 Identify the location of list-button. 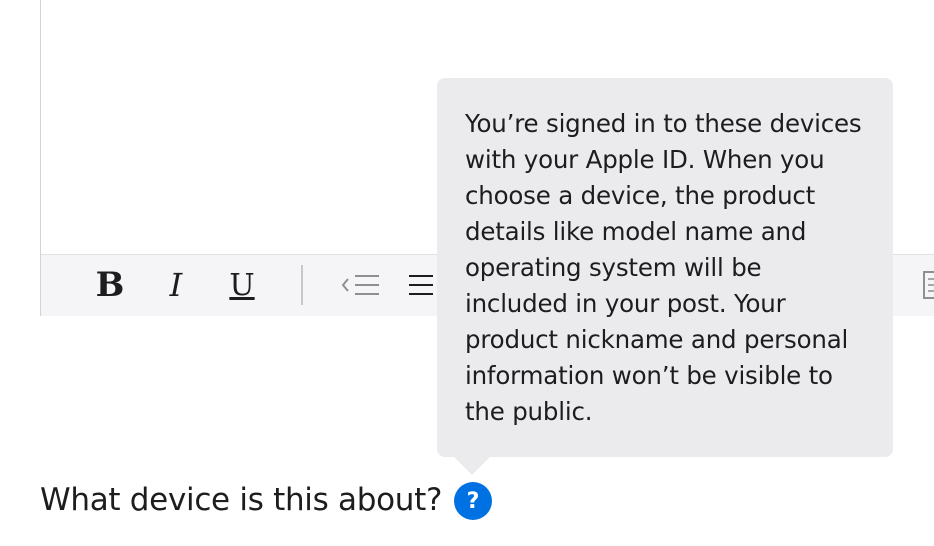
(419, 285).